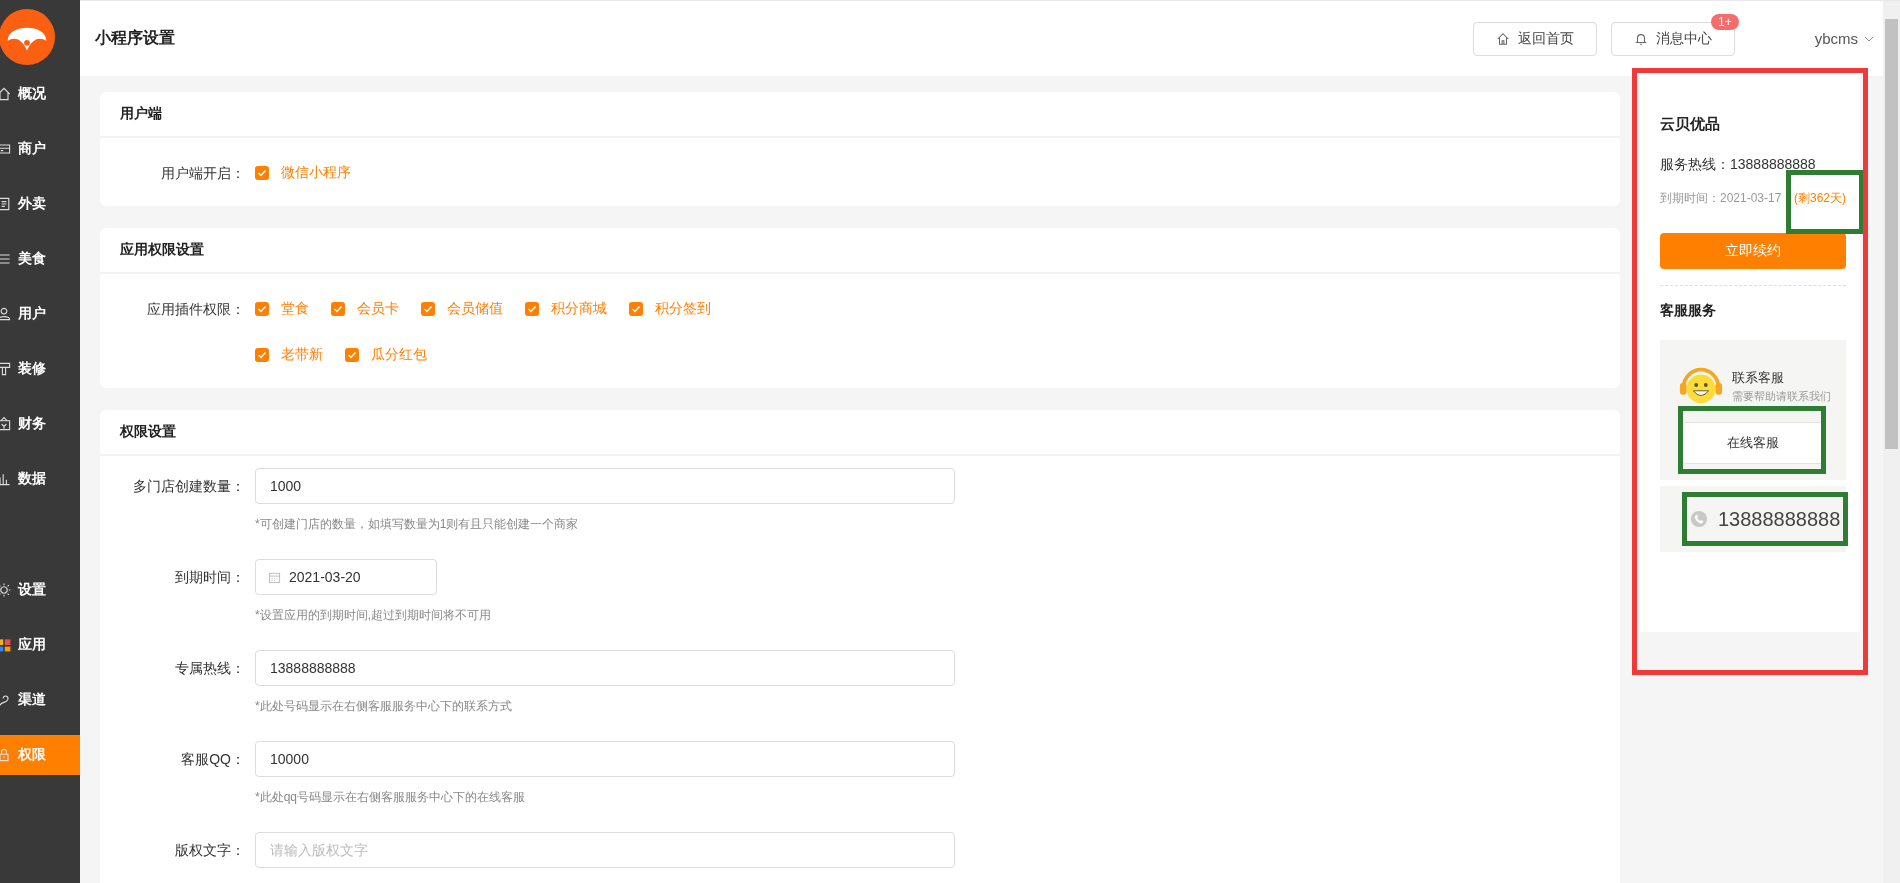 Image resolution: width=1900 pixels, height=883 pixels. I want to click on route-icon, so click(6, 700).